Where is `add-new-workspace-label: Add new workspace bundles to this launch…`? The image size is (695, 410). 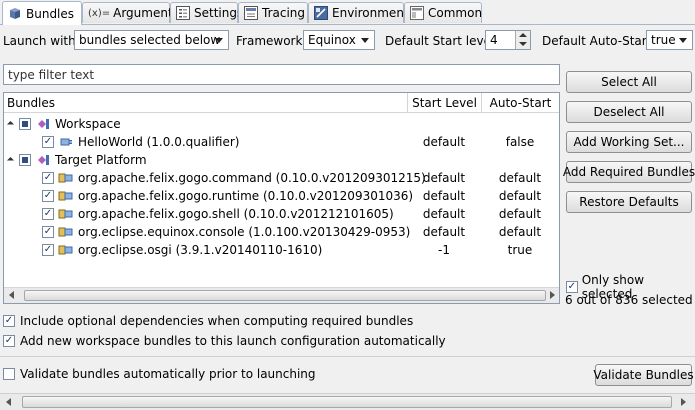
add-new-workspace-label: Add new workspace bundles to this launch… is located at coordinates (233, 341).